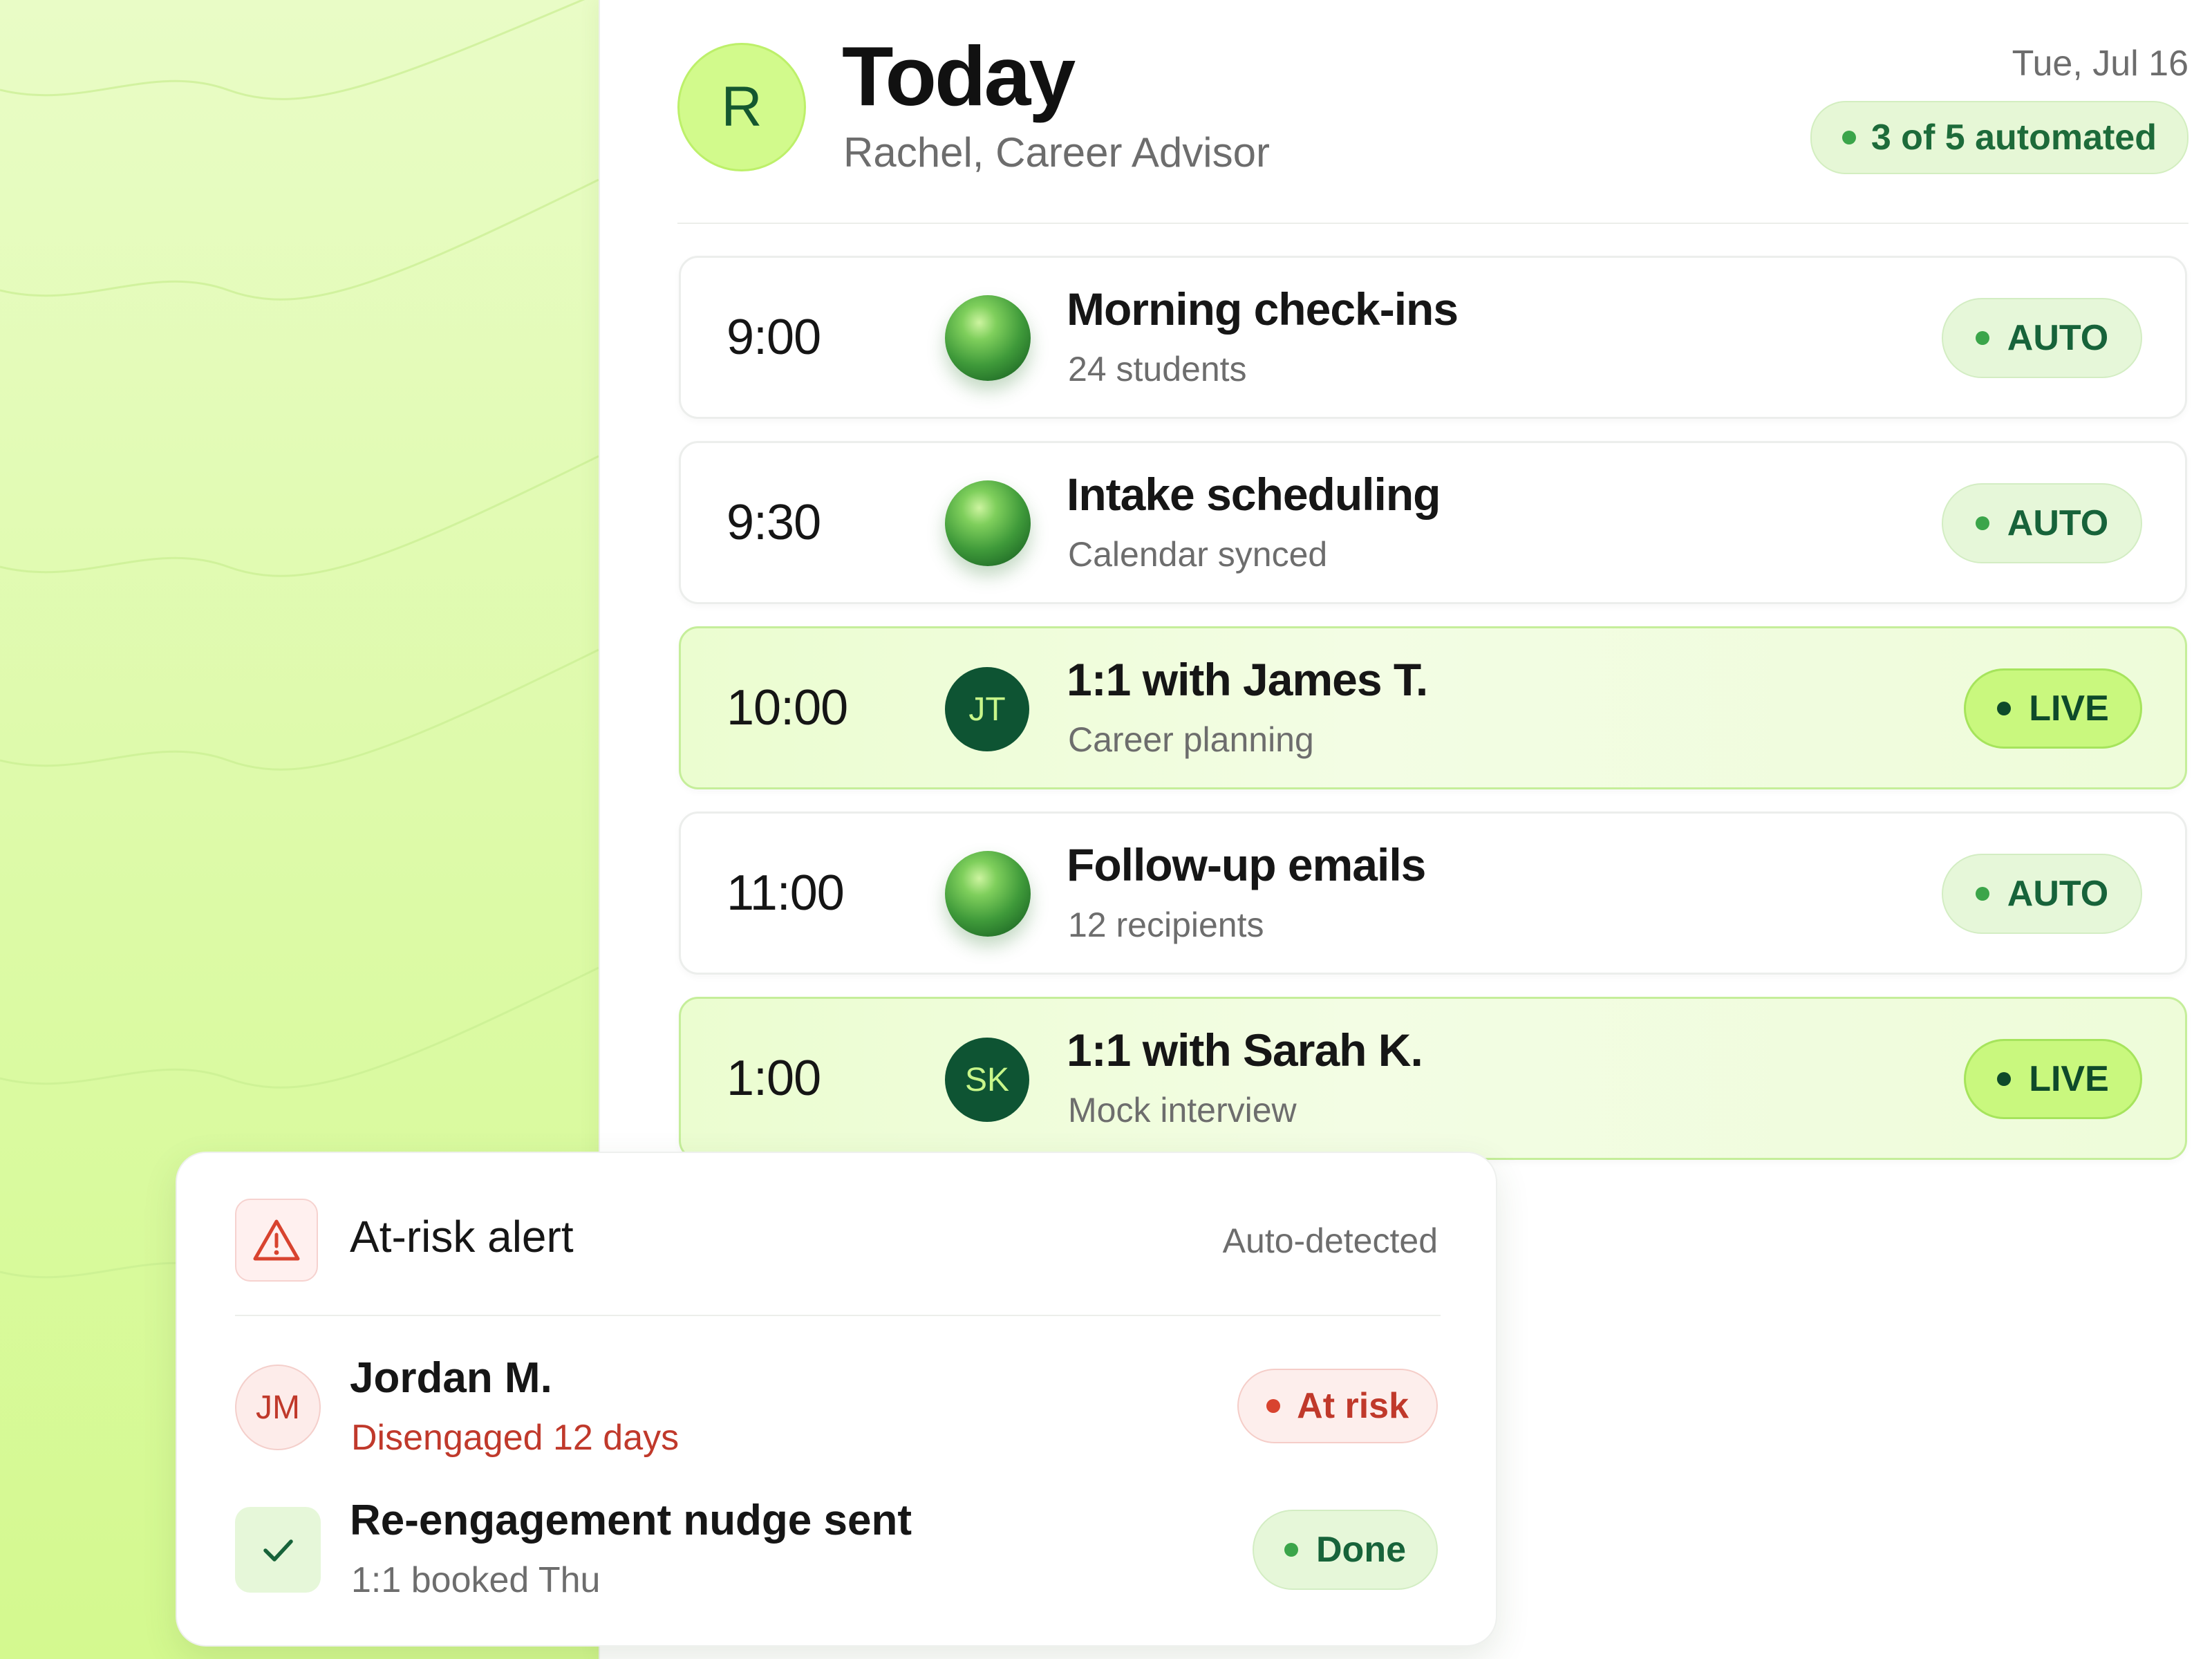 The image size is (2212, 1659). Describe the element at coordinates (1254, 494) in the screenshot. I see `schedule-title: Intake scheduling` at that location.